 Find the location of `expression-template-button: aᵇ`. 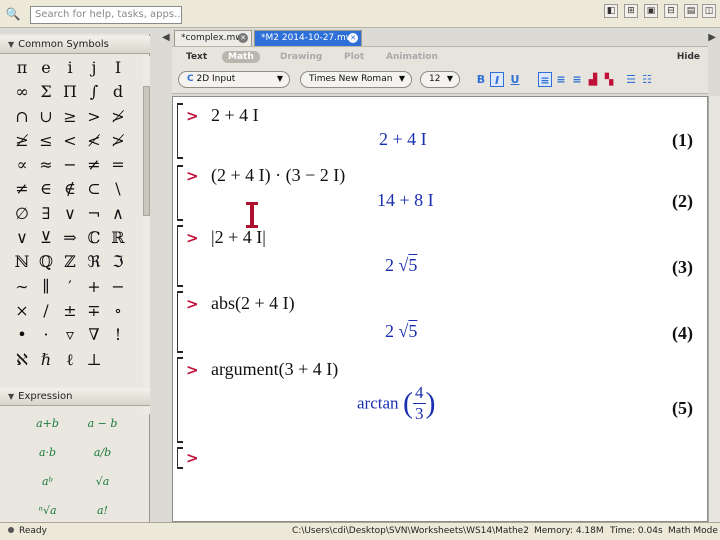

expression-template-button: aᵇ is located at coordinates (47, 481).